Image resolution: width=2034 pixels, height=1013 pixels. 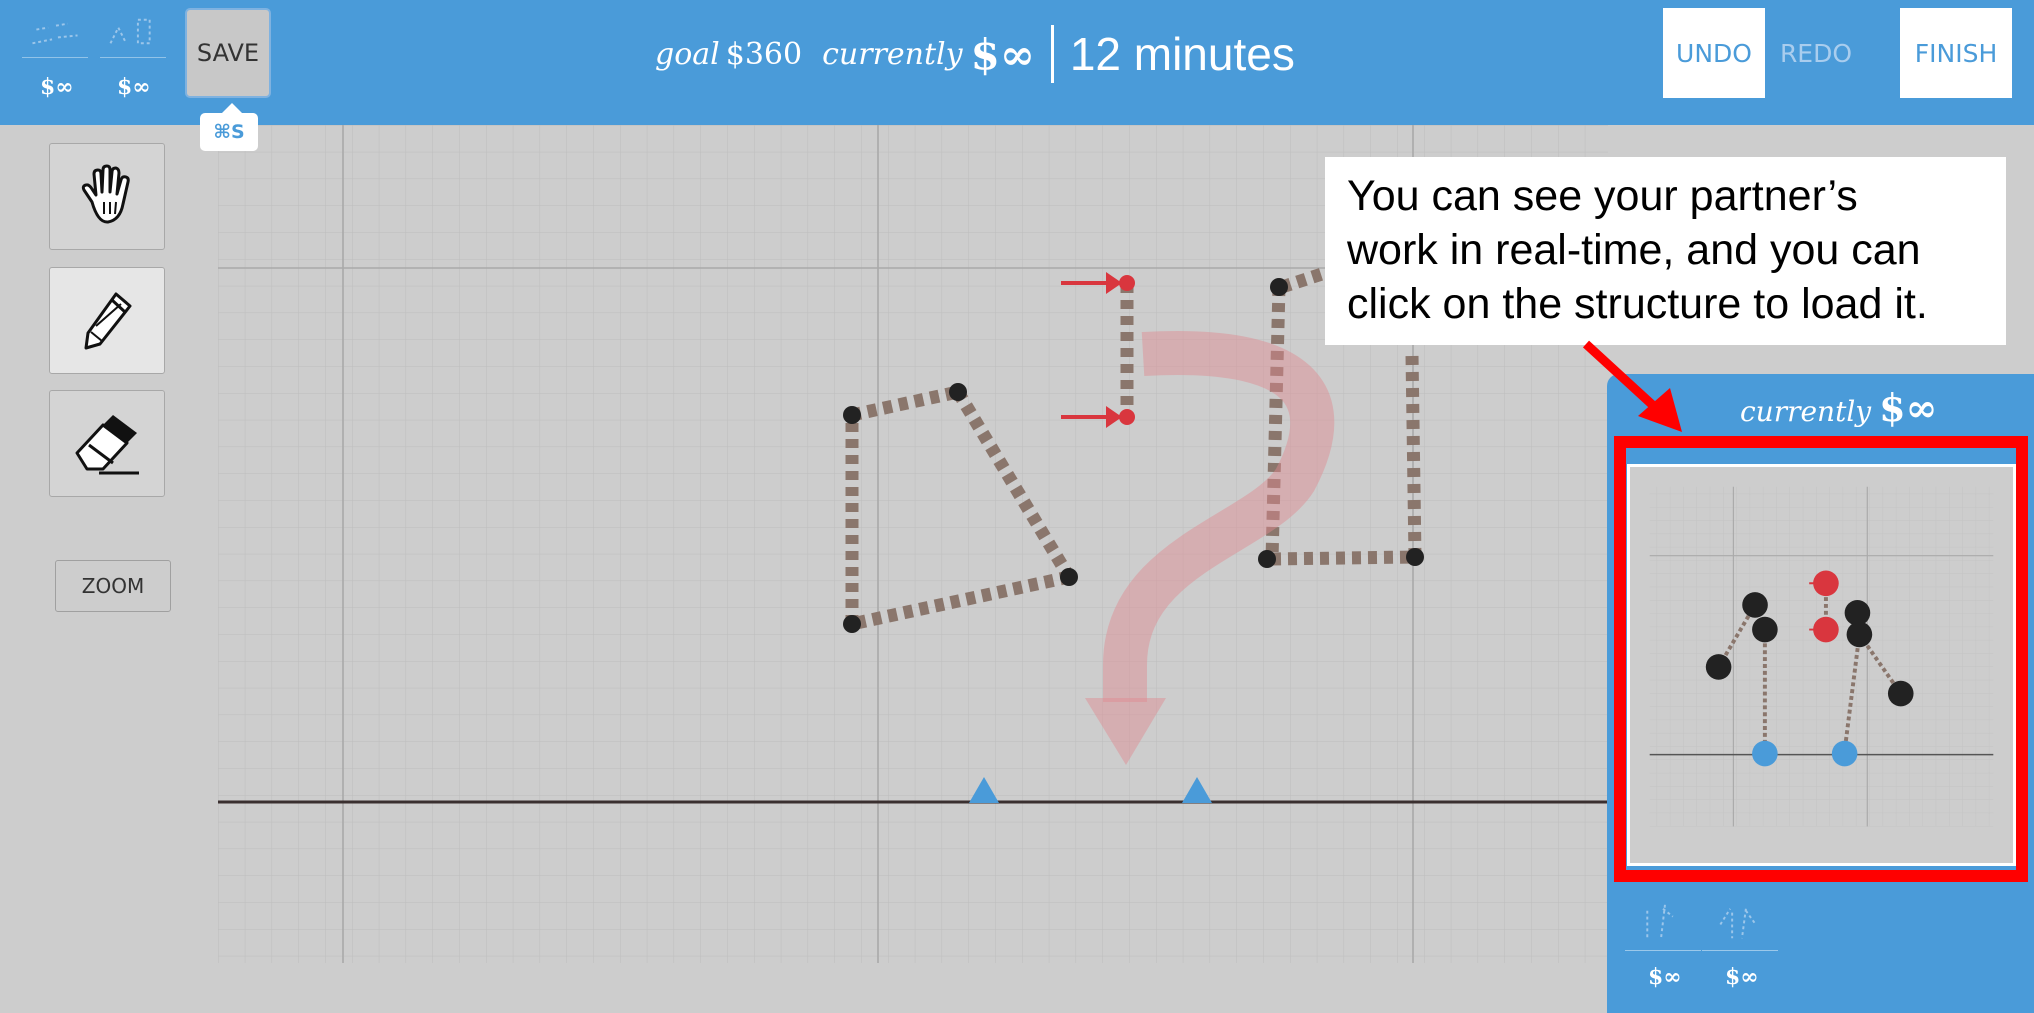 I want to click on redo-button: REDO, so click(x=1816, y=53).